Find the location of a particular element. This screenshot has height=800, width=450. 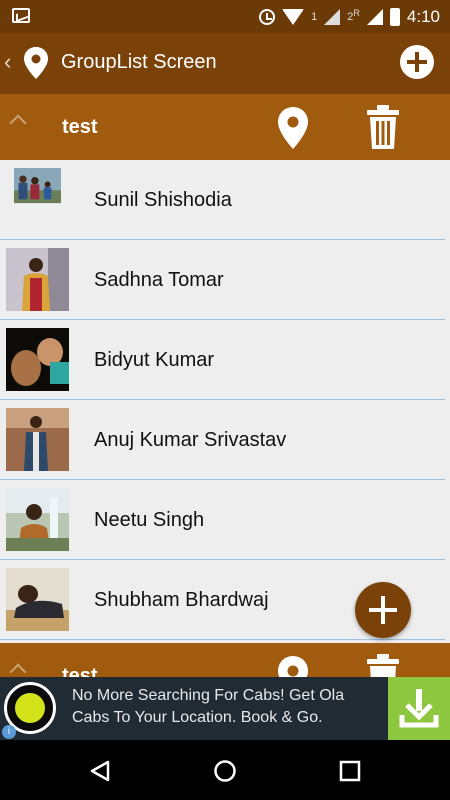

map-pin-icon is located at coordinates (293, 128).